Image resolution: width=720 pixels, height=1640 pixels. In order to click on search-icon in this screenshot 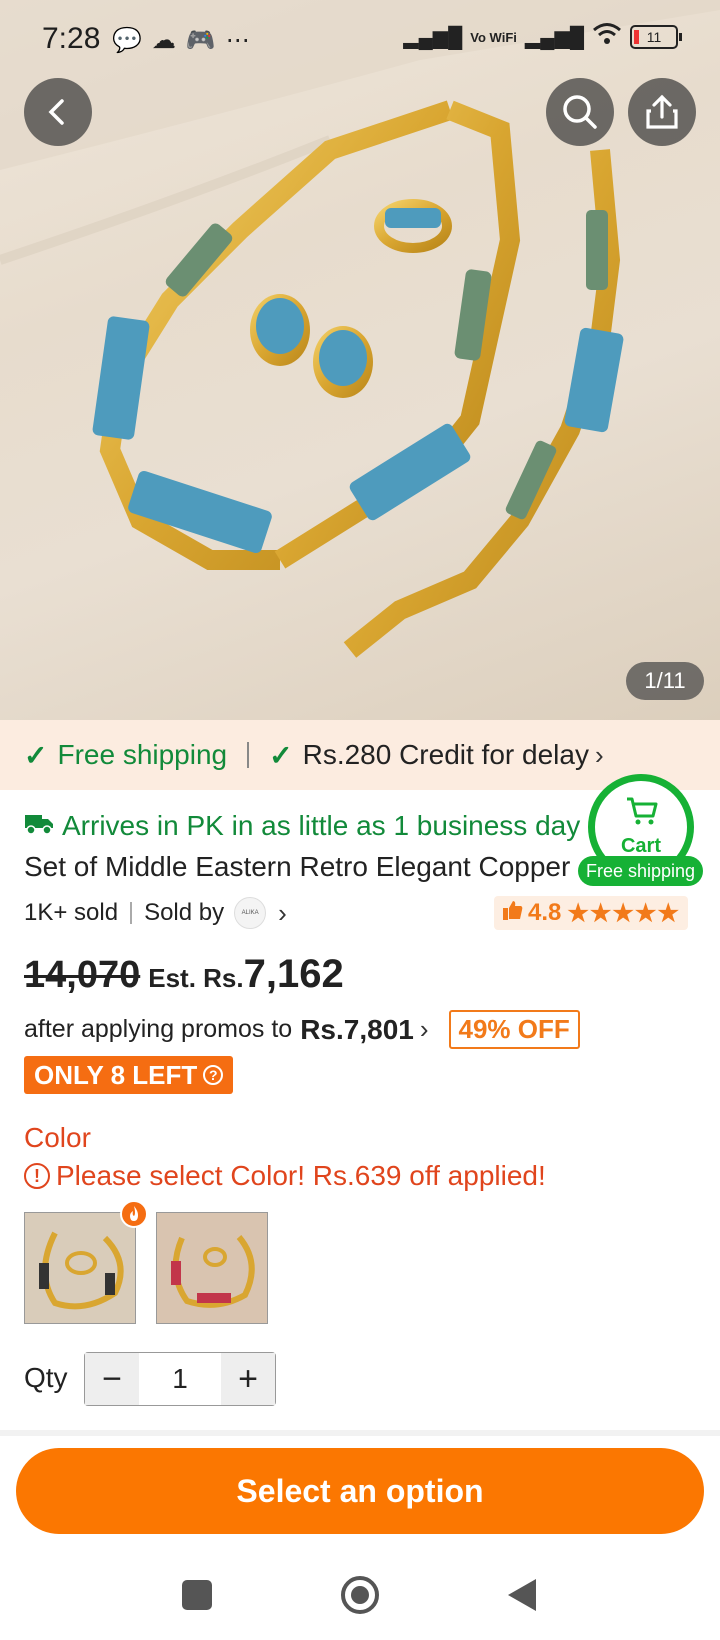, I will do `click(580, 112)`.